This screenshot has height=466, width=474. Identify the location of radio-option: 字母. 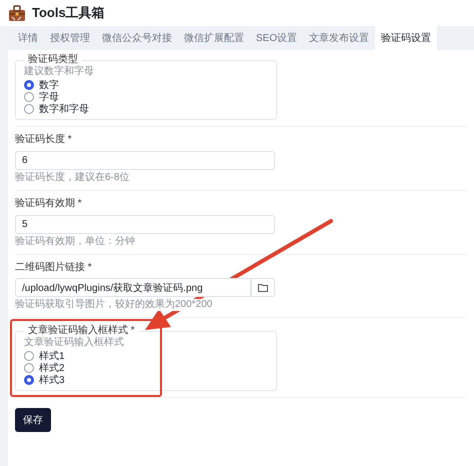
(41, 97).